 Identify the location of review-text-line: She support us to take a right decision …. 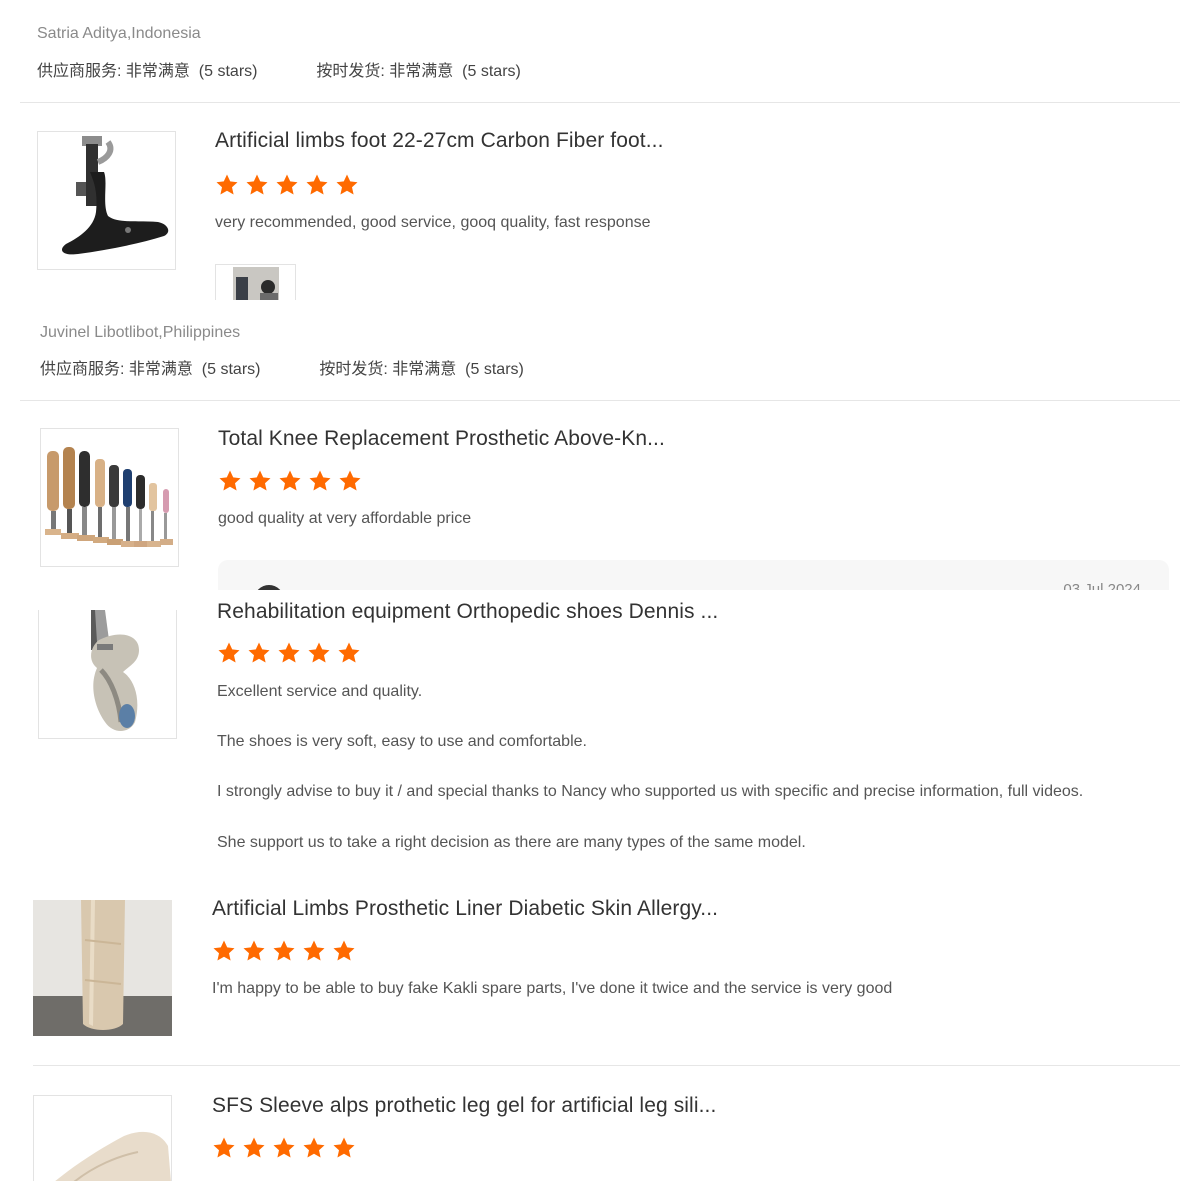
(511, 842).